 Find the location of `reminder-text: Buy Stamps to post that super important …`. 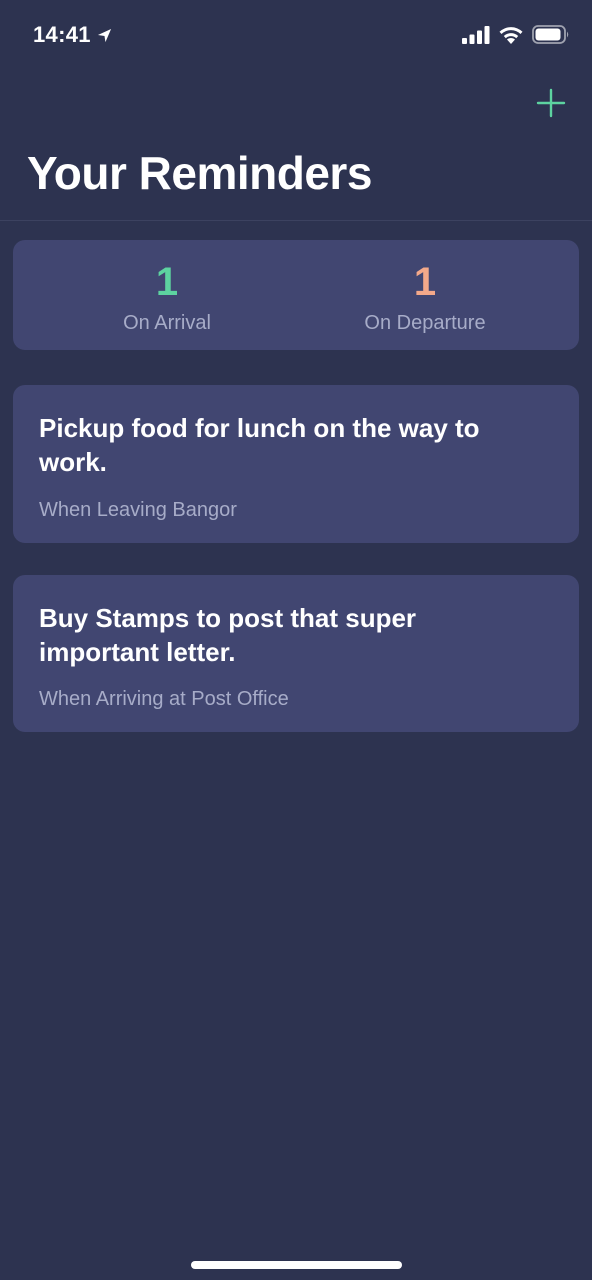

reminder-text: Buy Stamps to post that super important … is located at coordinates (228, 635).